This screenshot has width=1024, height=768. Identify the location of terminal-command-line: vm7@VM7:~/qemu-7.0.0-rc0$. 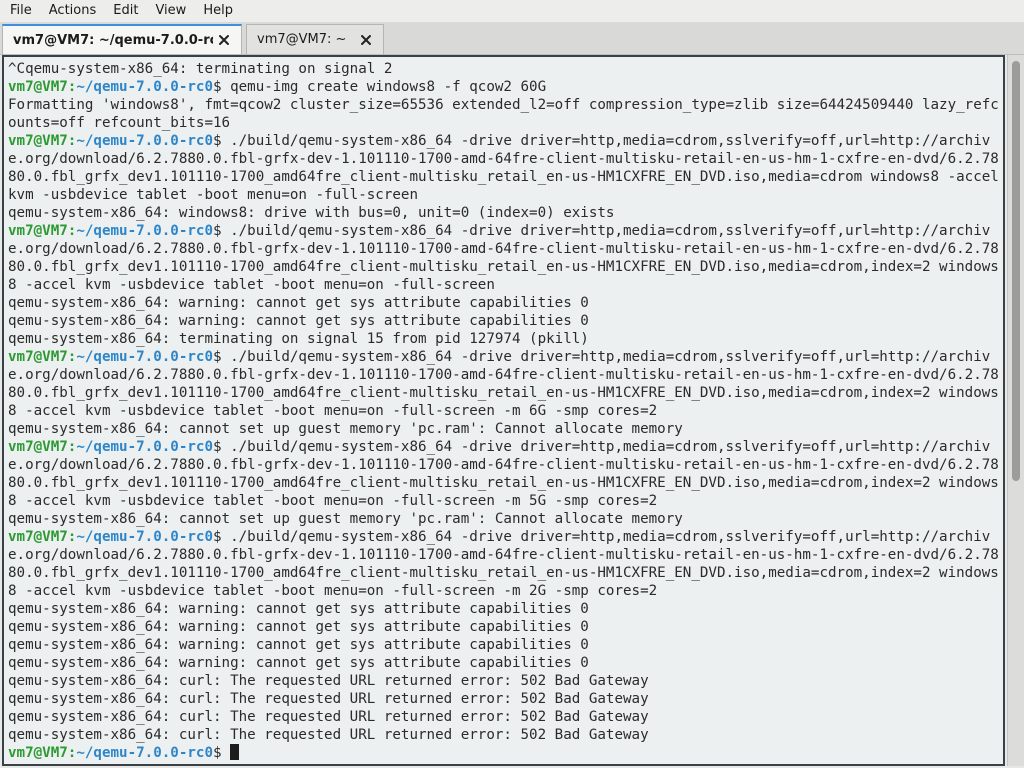
(505, 753).